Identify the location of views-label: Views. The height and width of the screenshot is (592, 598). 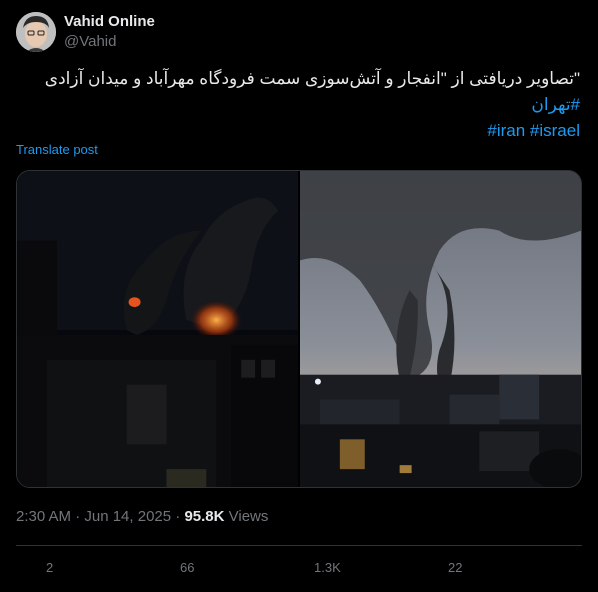
(246, 516).